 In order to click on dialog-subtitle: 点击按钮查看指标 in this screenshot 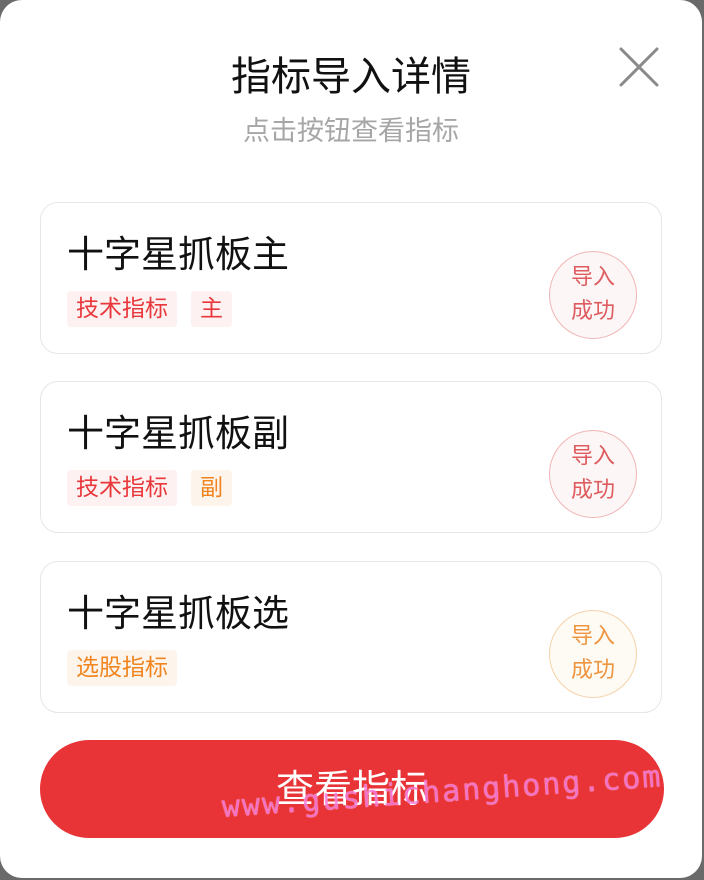, I will do `click(351, 131)`.